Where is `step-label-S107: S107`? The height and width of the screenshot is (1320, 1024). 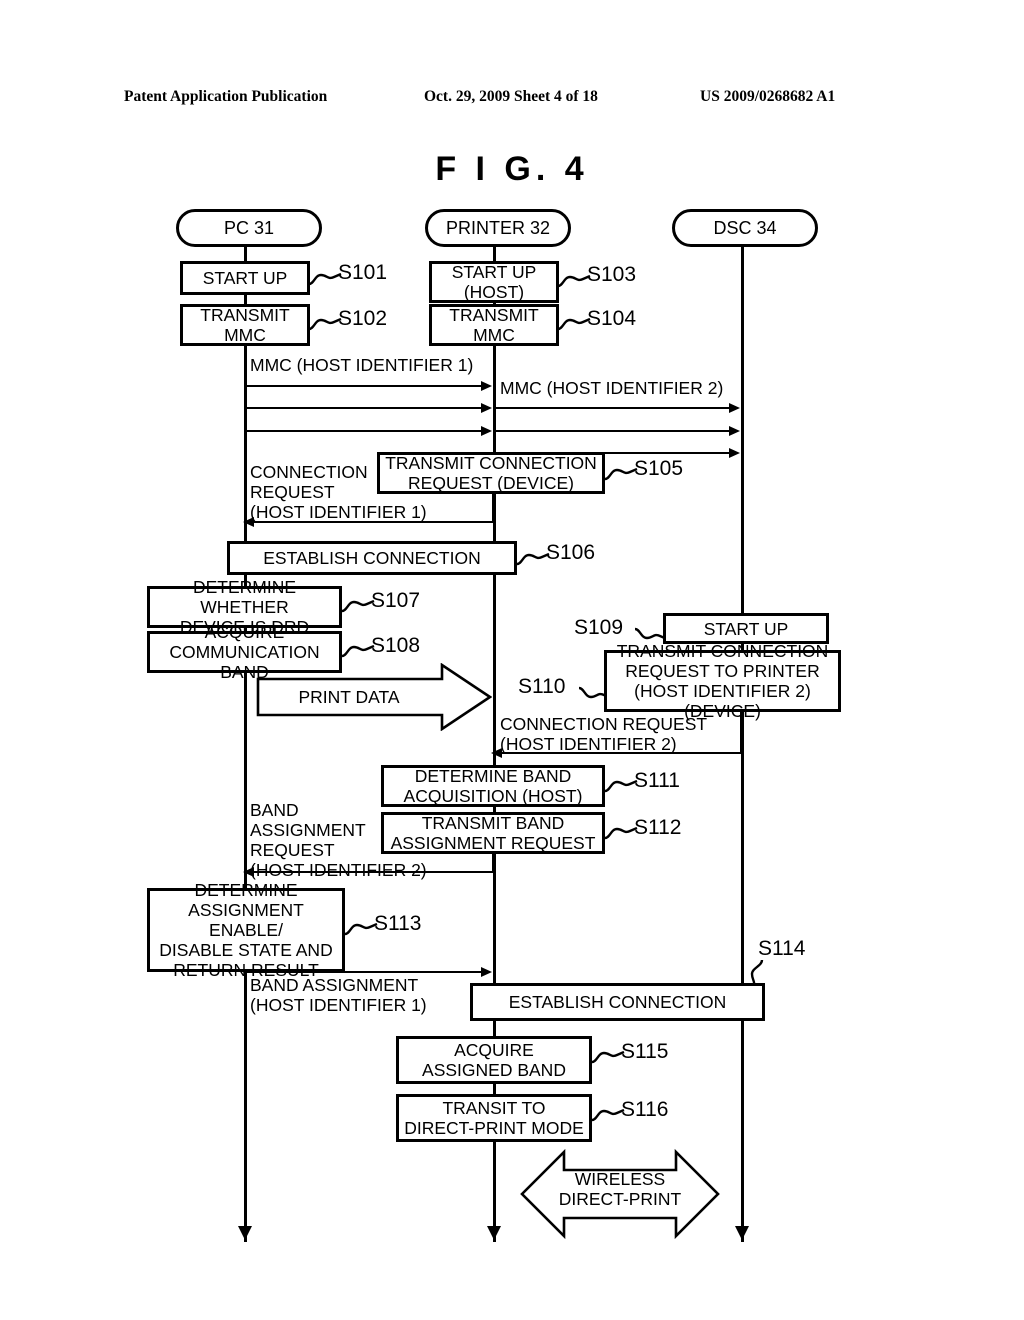 step-label-S107: S107 is located at coordinates (396, 600).